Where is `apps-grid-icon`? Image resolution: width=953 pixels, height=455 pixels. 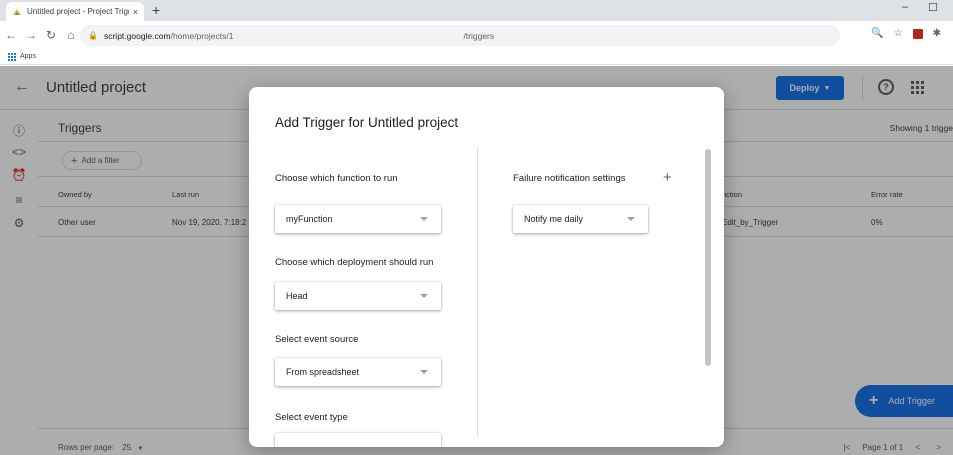
apps-grid-icon is located at coordinates (12, 56).